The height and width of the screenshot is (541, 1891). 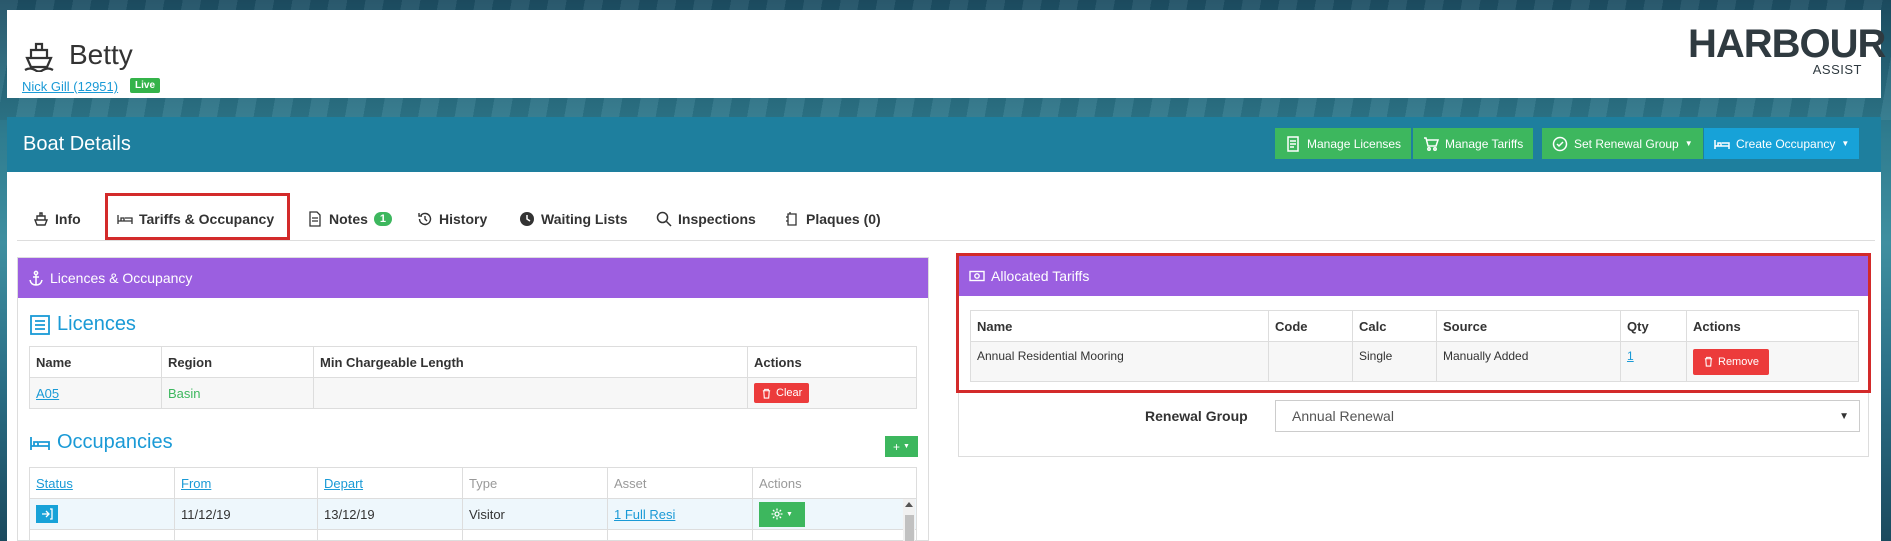 I want to click on tab-plaques-label: Plaques (0), so click(x=843, y=218).